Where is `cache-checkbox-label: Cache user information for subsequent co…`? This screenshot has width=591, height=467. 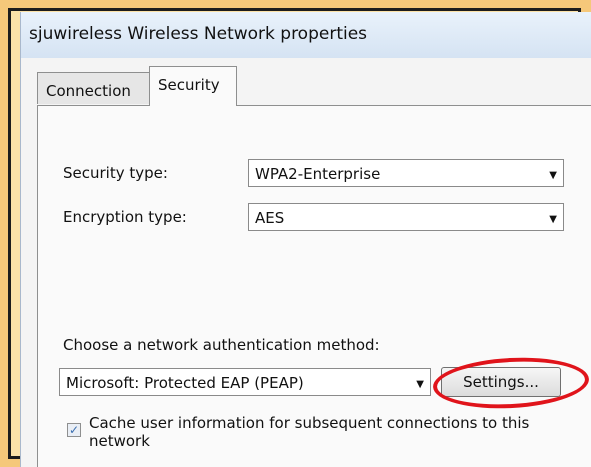 cache-checkbox-label: Cache user information for subsequent co… is located at coordinates (309, 432).